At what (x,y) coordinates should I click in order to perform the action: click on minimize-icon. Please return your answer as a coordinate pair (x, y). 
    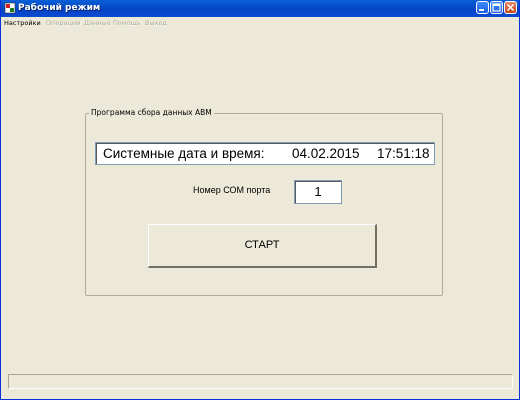
    Looking at the image, I should click on (481, 10).